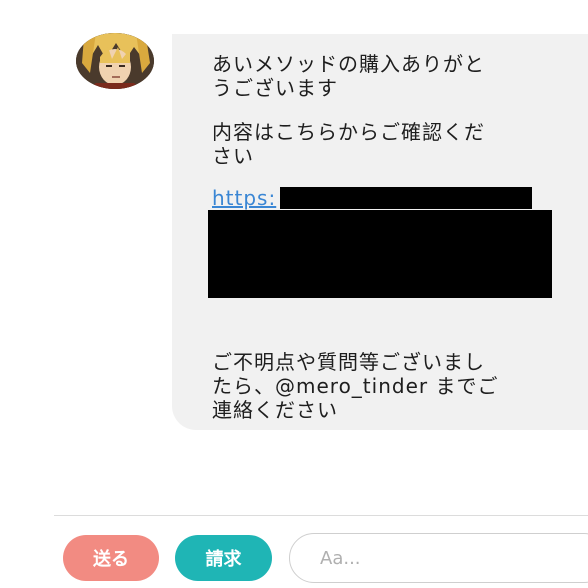 The height and width of the screenshot is (588, 588). I want to click on redaction-bar, so click(406, 198).